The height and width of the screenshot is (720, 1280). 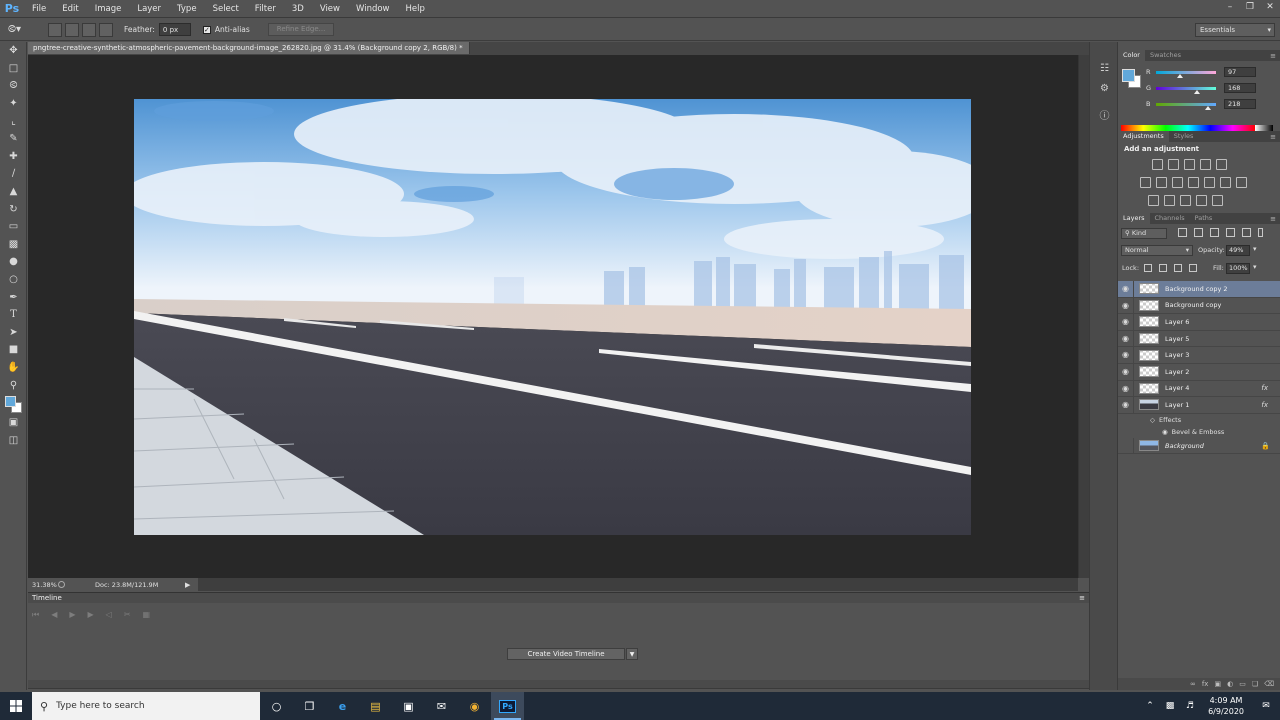 I want to click on lock-transparent-icon, so click(x=1148, y=268).